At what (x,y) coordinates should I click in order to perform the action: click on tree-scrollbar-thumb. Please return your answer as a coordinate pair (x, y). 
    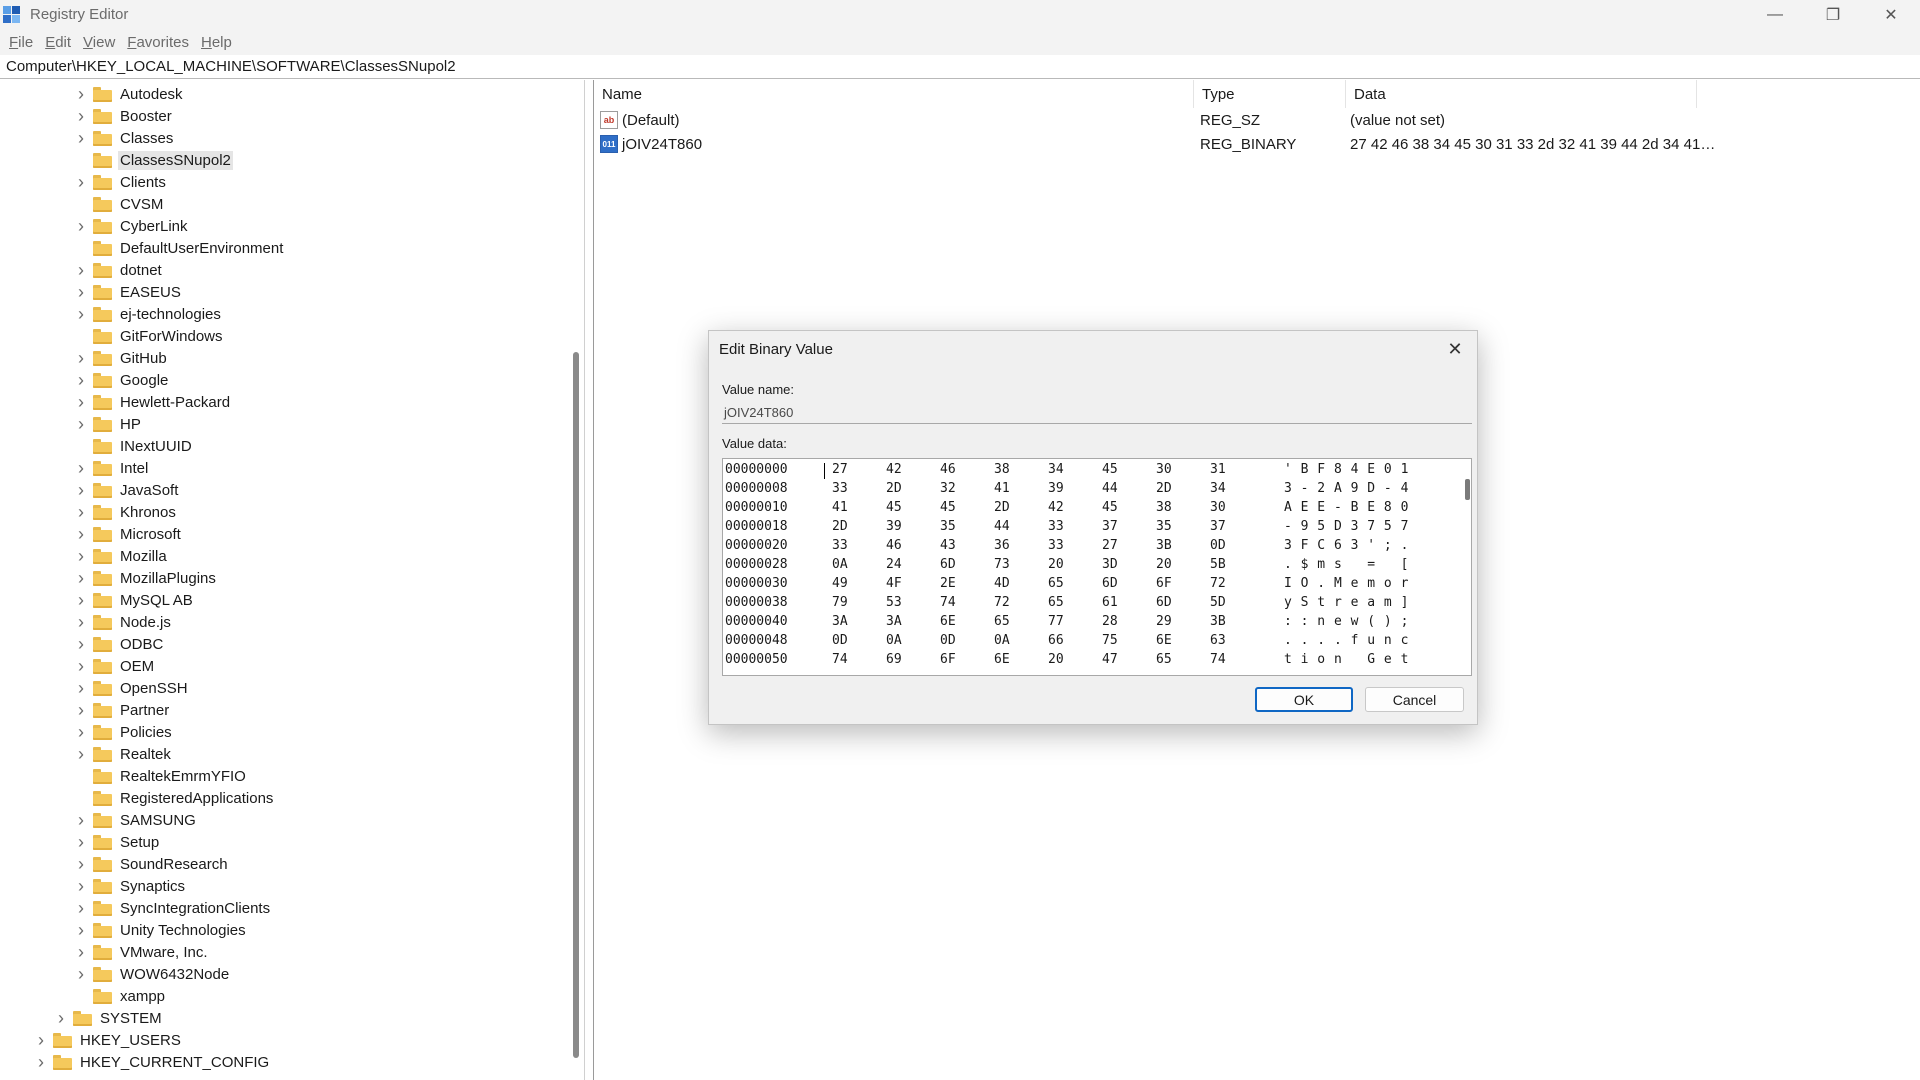
    Looking at the image, I should click on (576, 705).